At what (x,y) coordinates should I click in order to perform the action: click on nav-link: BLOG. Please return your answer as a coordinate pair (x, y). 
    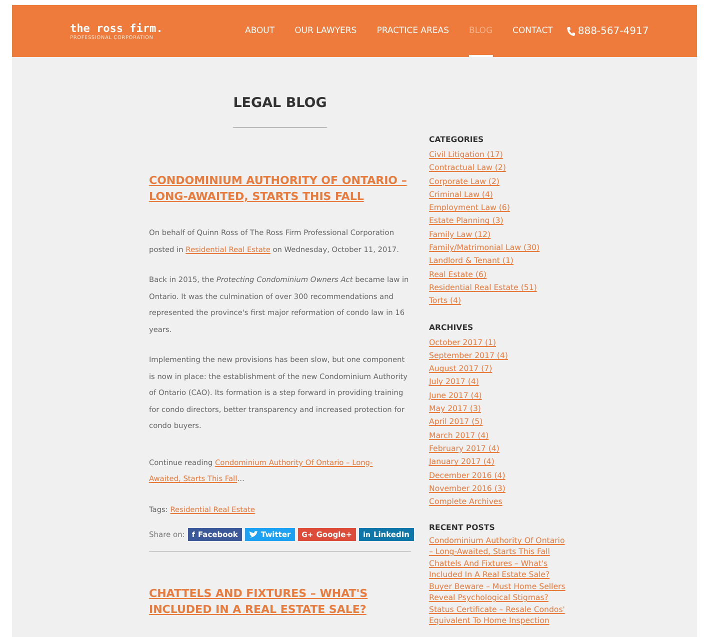
    Looking at the image, I should click on (480, 31).